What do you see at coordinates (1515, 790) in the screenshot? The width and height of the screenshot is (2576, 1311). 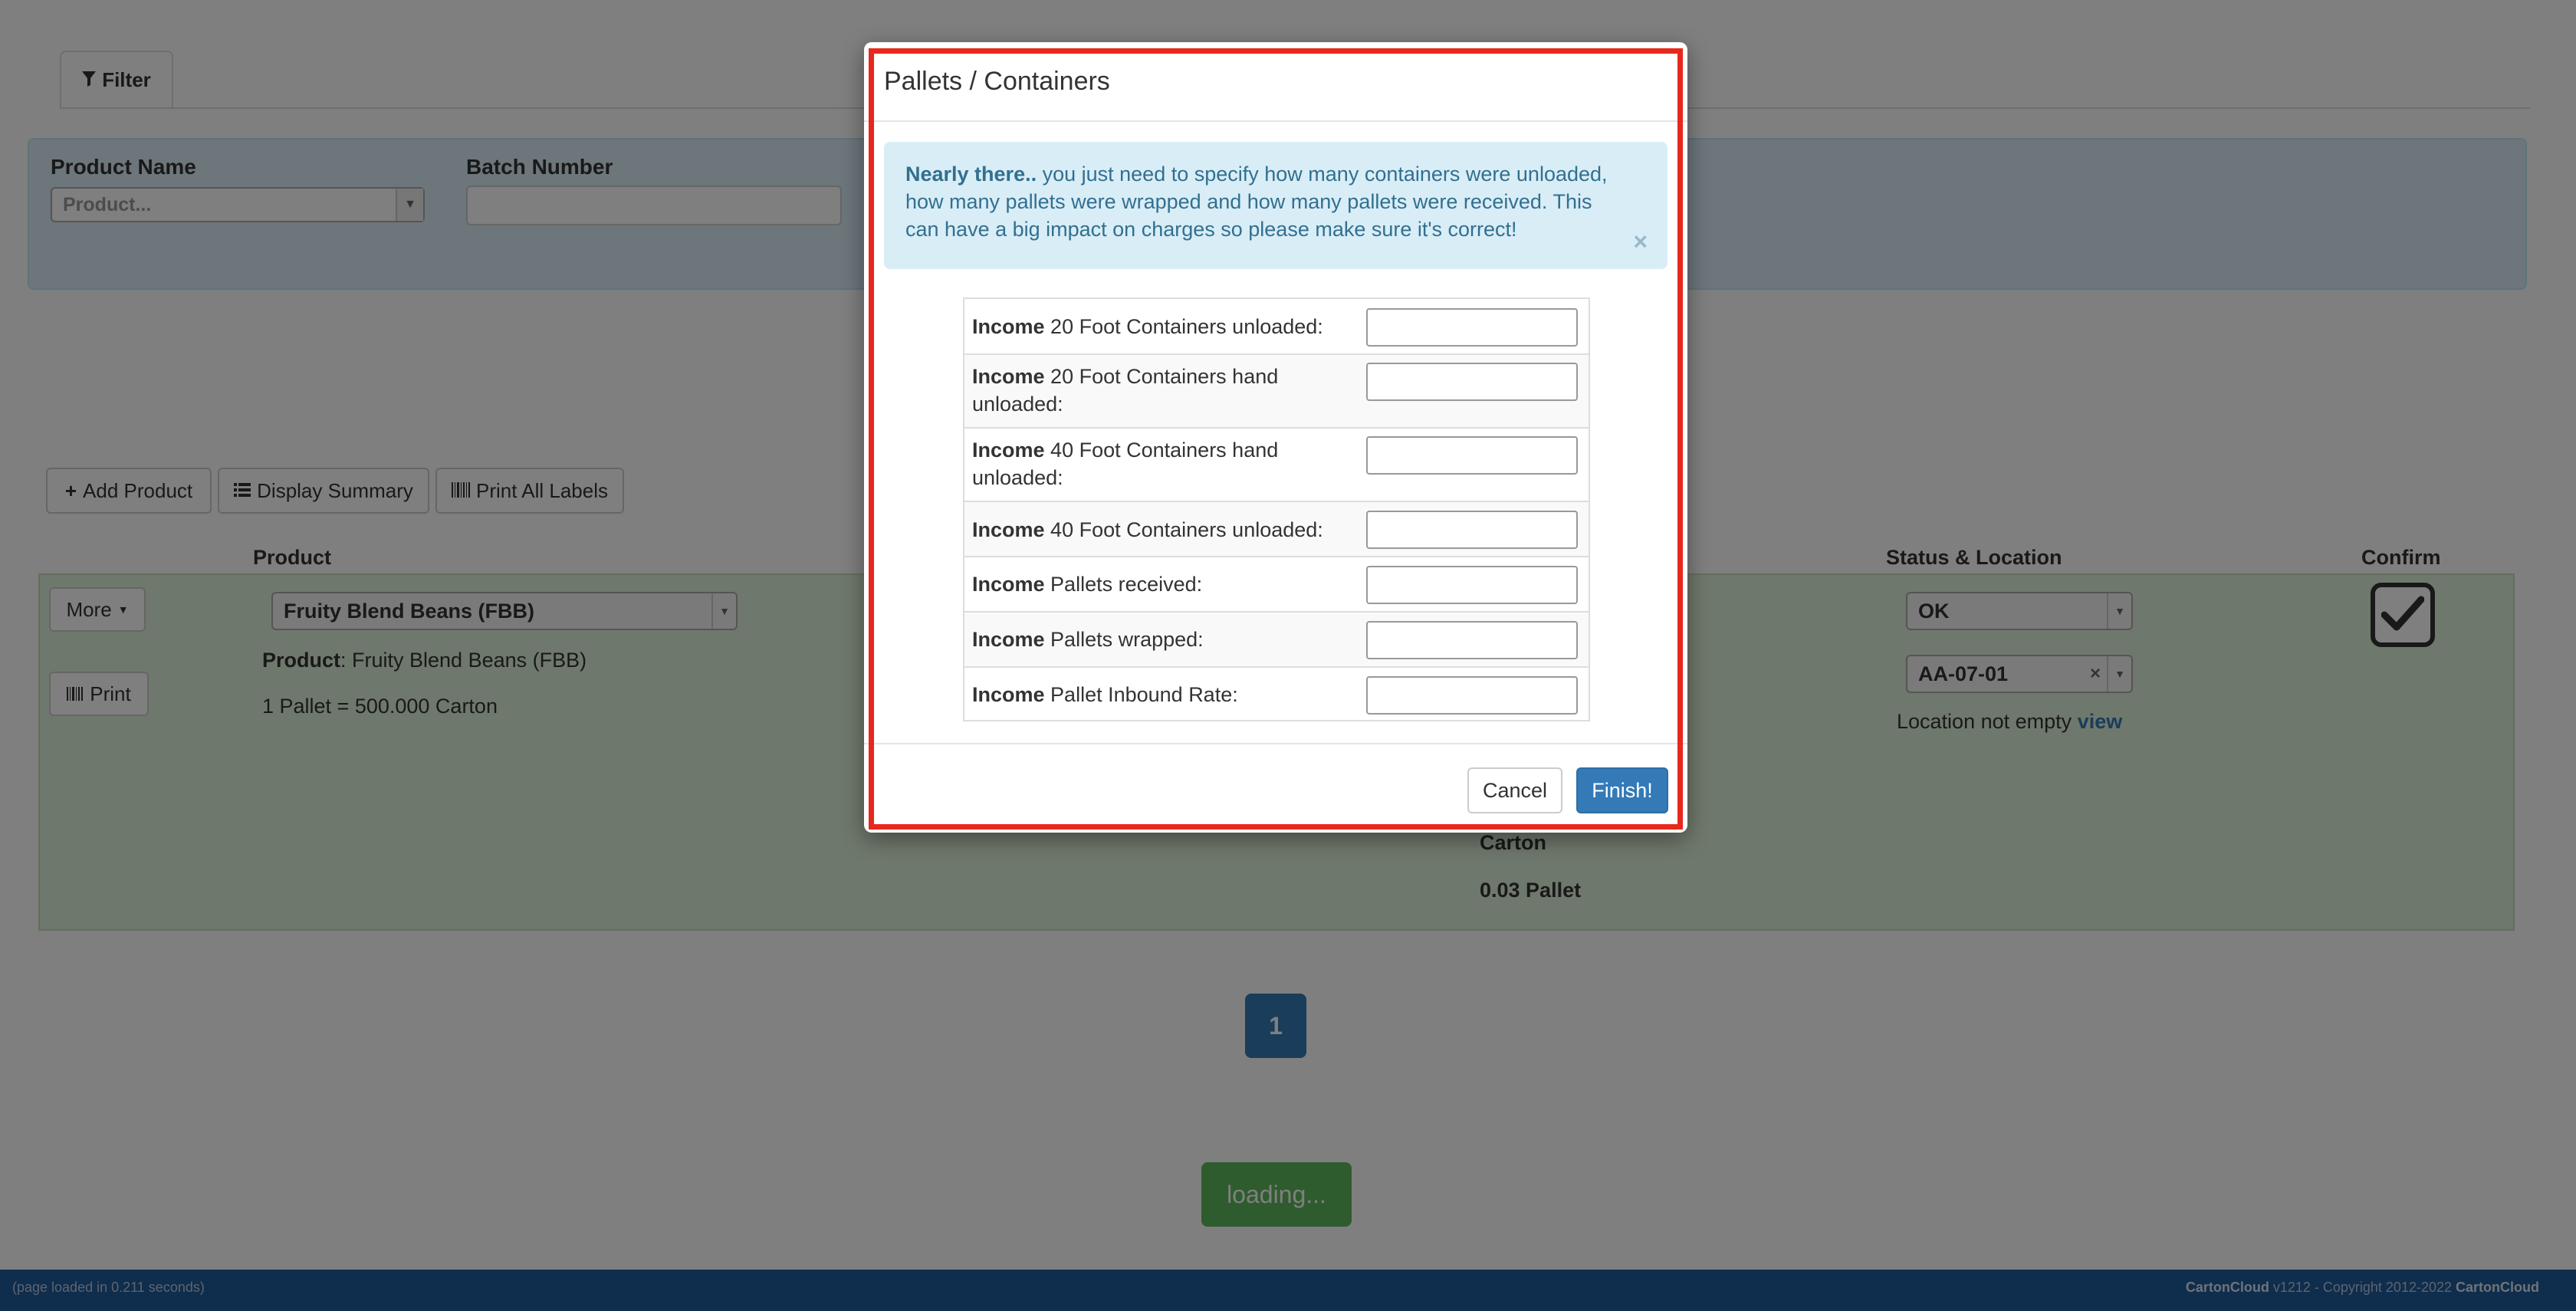 I see `cancel-button: Cancel` at bounding box center [1515, 790].